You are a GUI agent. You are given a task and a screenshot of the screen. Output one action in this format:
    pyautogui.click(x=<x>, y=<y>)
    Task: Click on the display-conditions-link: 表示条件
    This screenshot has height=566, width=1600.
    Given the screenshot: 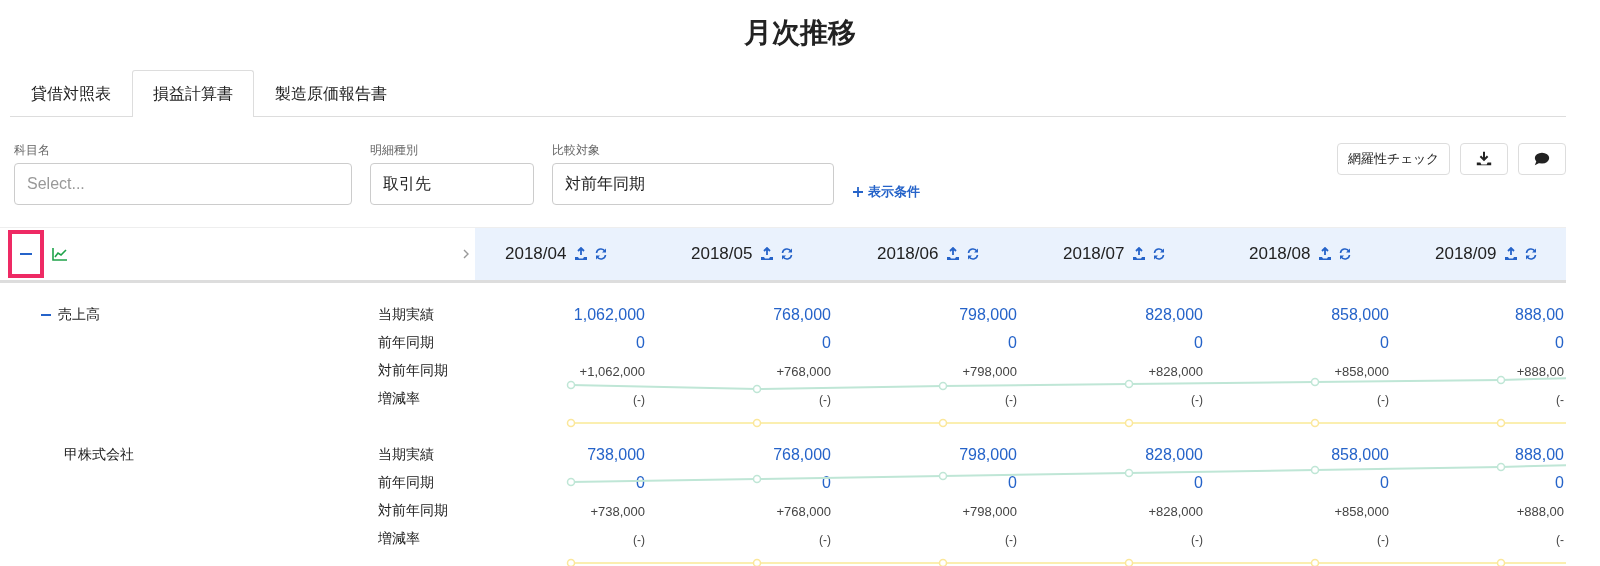 What is the action you would take?
    pyautogui.click(x=886, y=192)
    